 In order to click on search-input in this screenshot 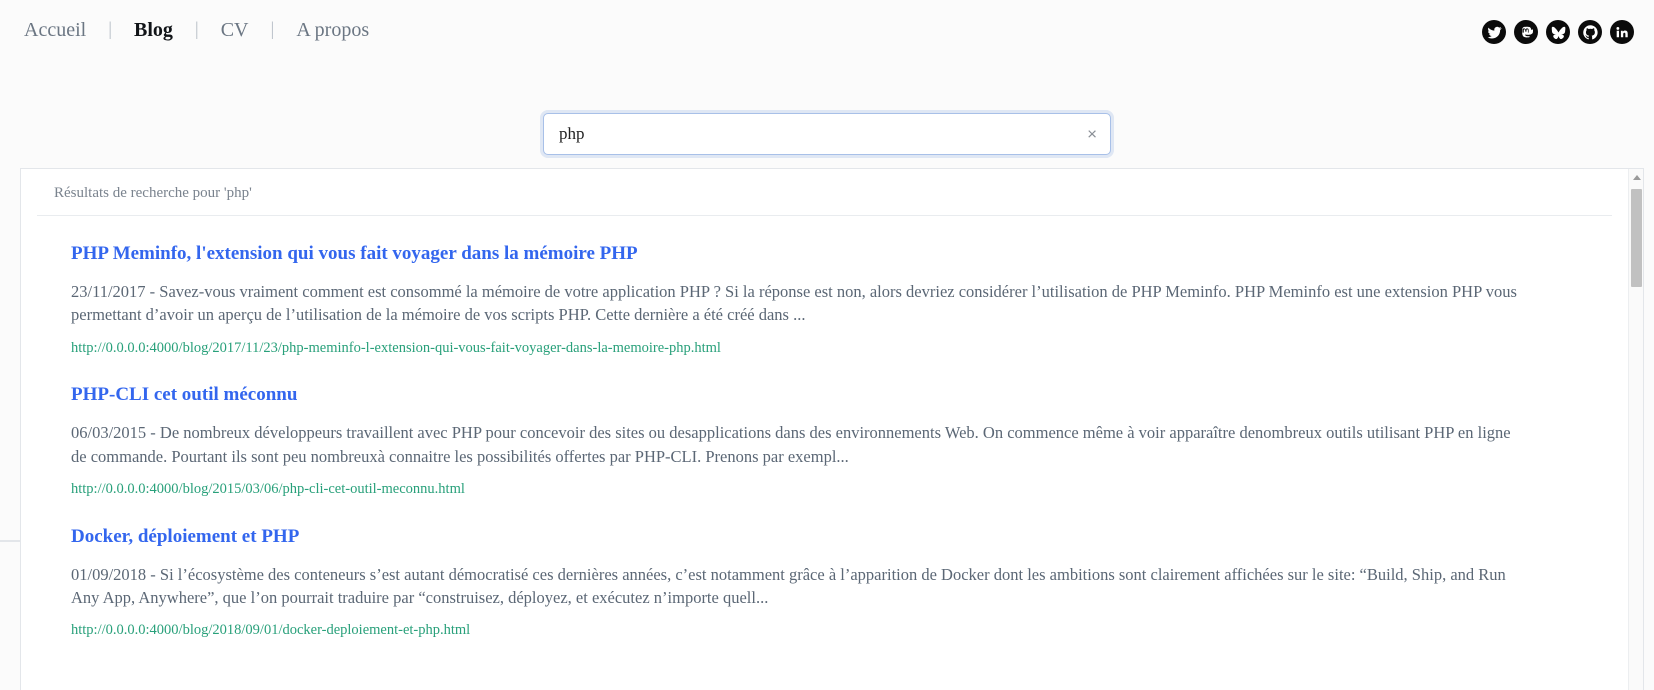, I will do `click(827, 134)`.